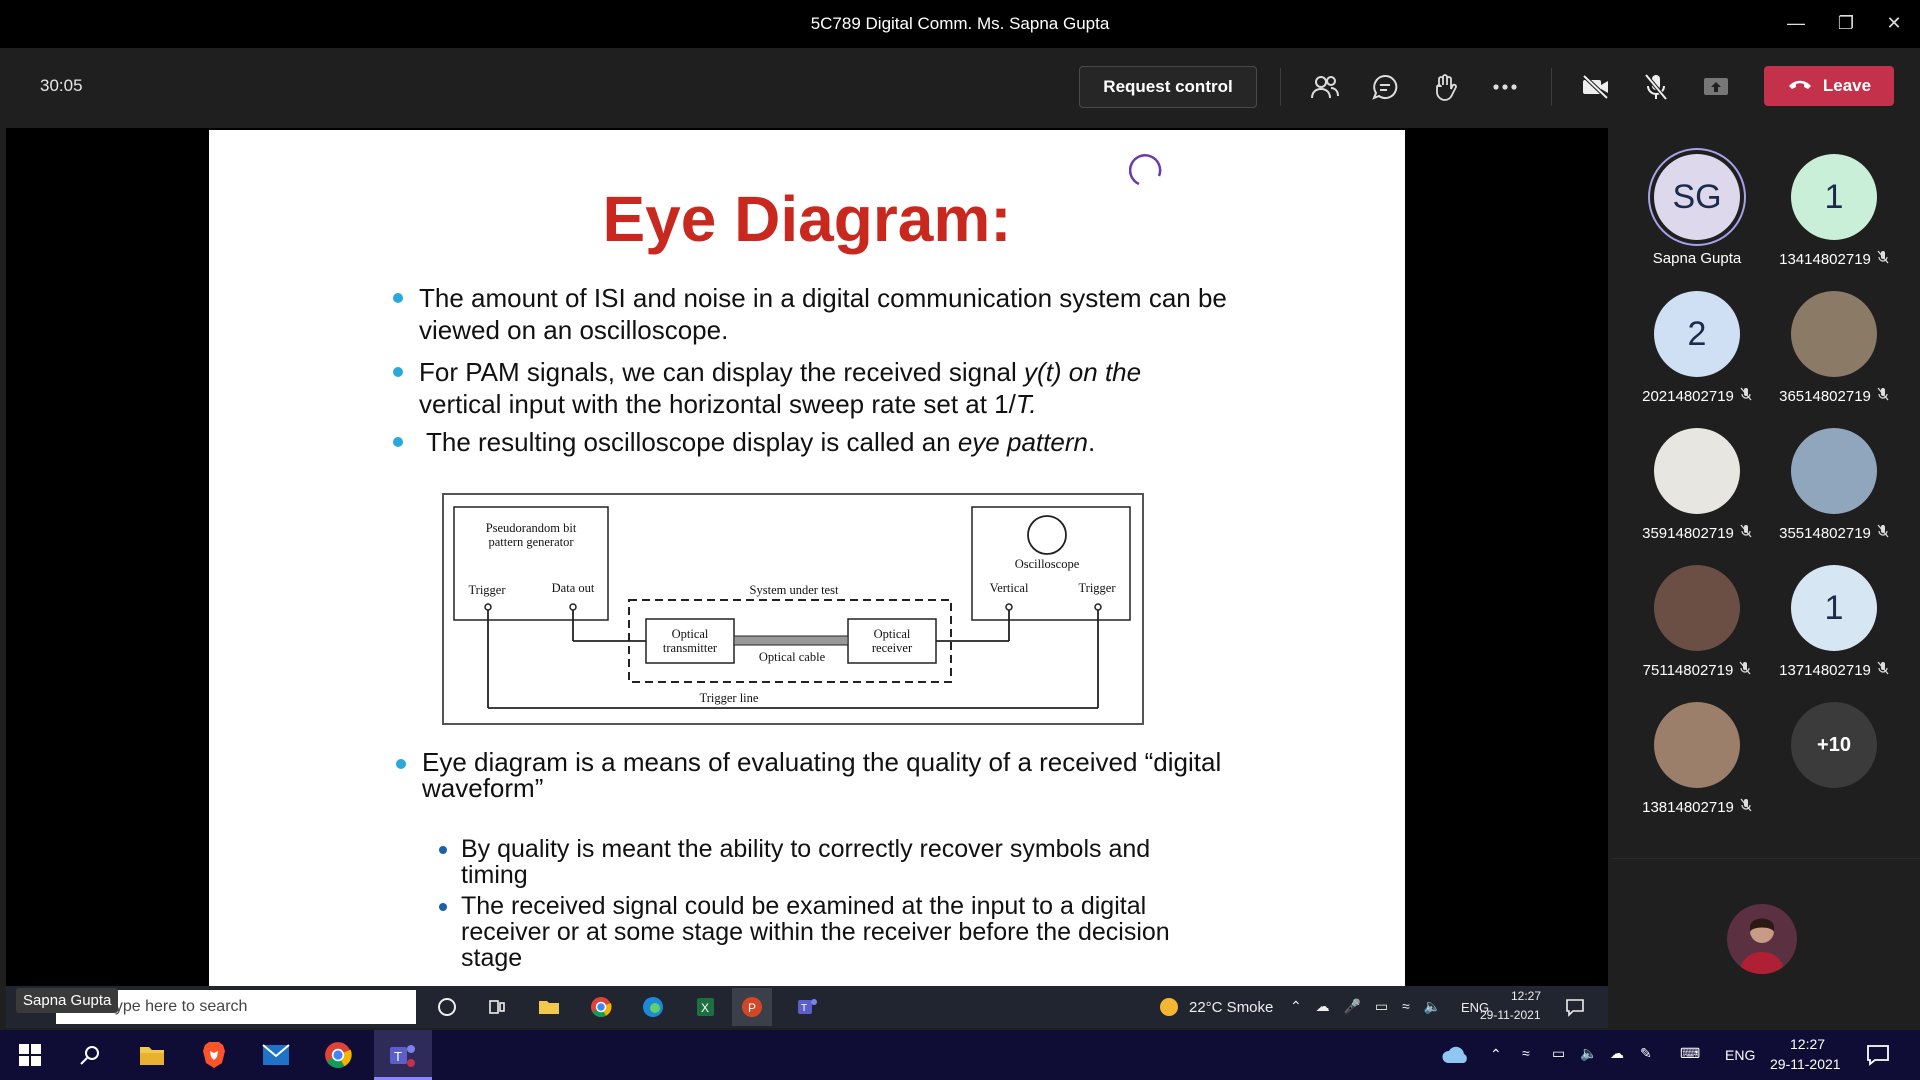 The width and height of the screenshot is (1920, 1080). I want to click on language-indicator: ENG, so click(1740, 1055).